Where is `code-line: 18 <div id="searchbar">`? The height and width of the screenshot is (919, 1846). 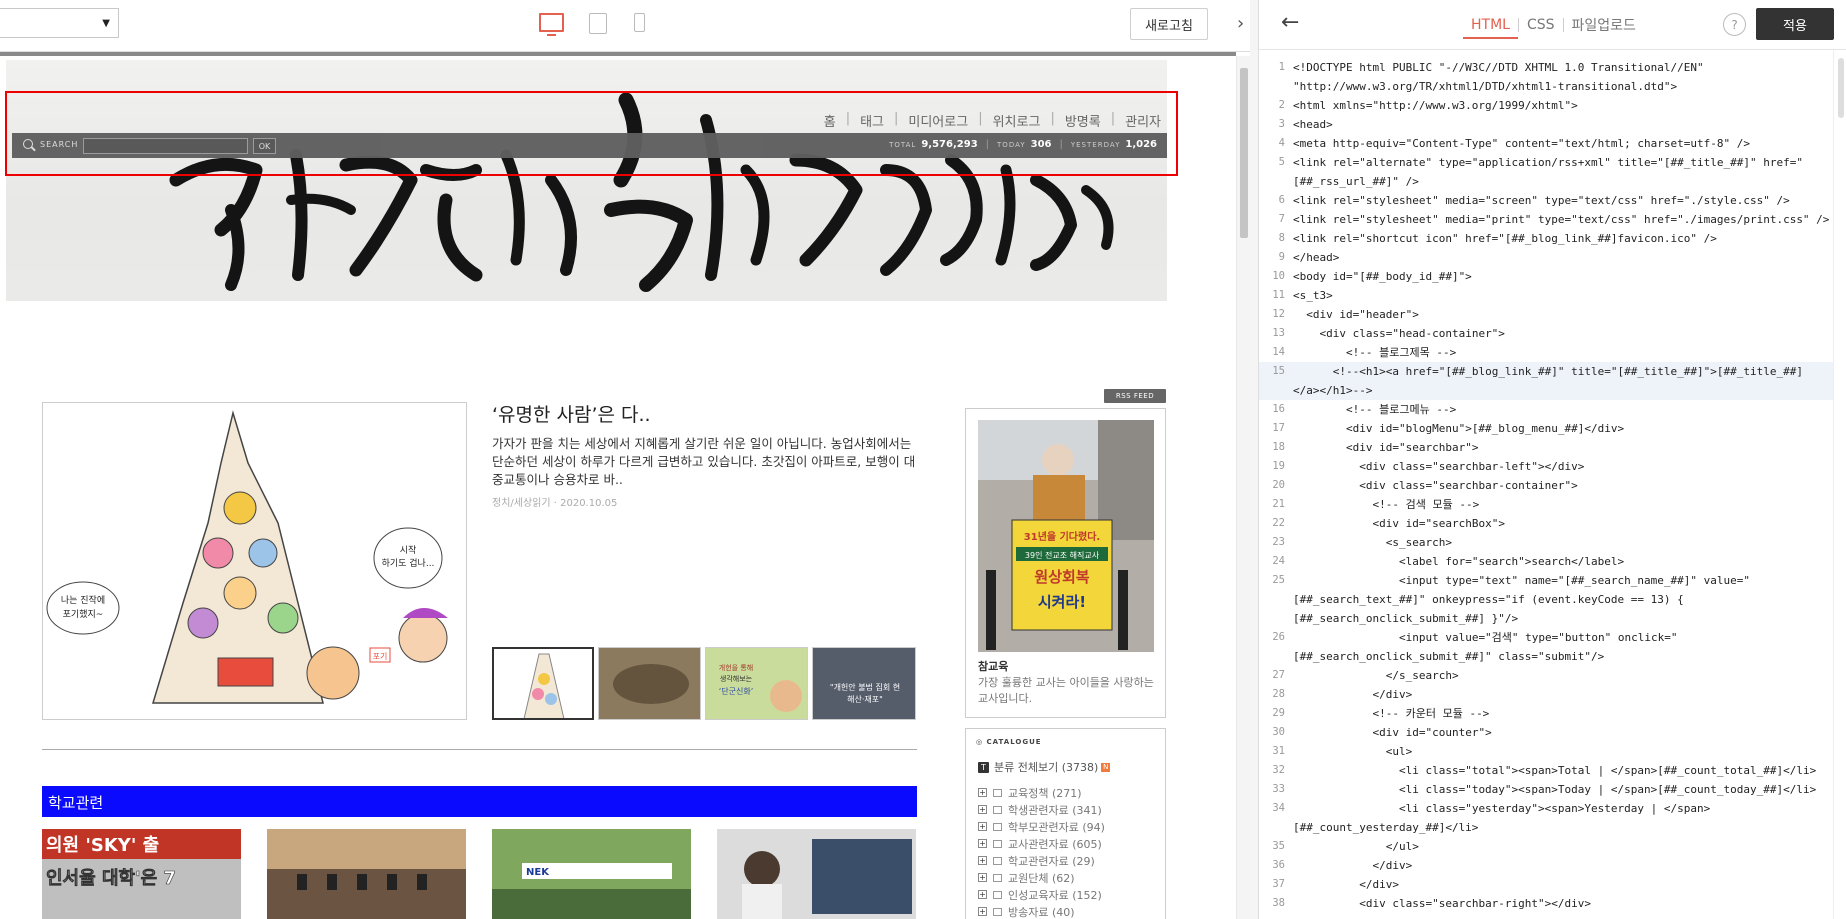
code-line: 18 <div id="searchbar"> is located at coordinates (1546, 447).